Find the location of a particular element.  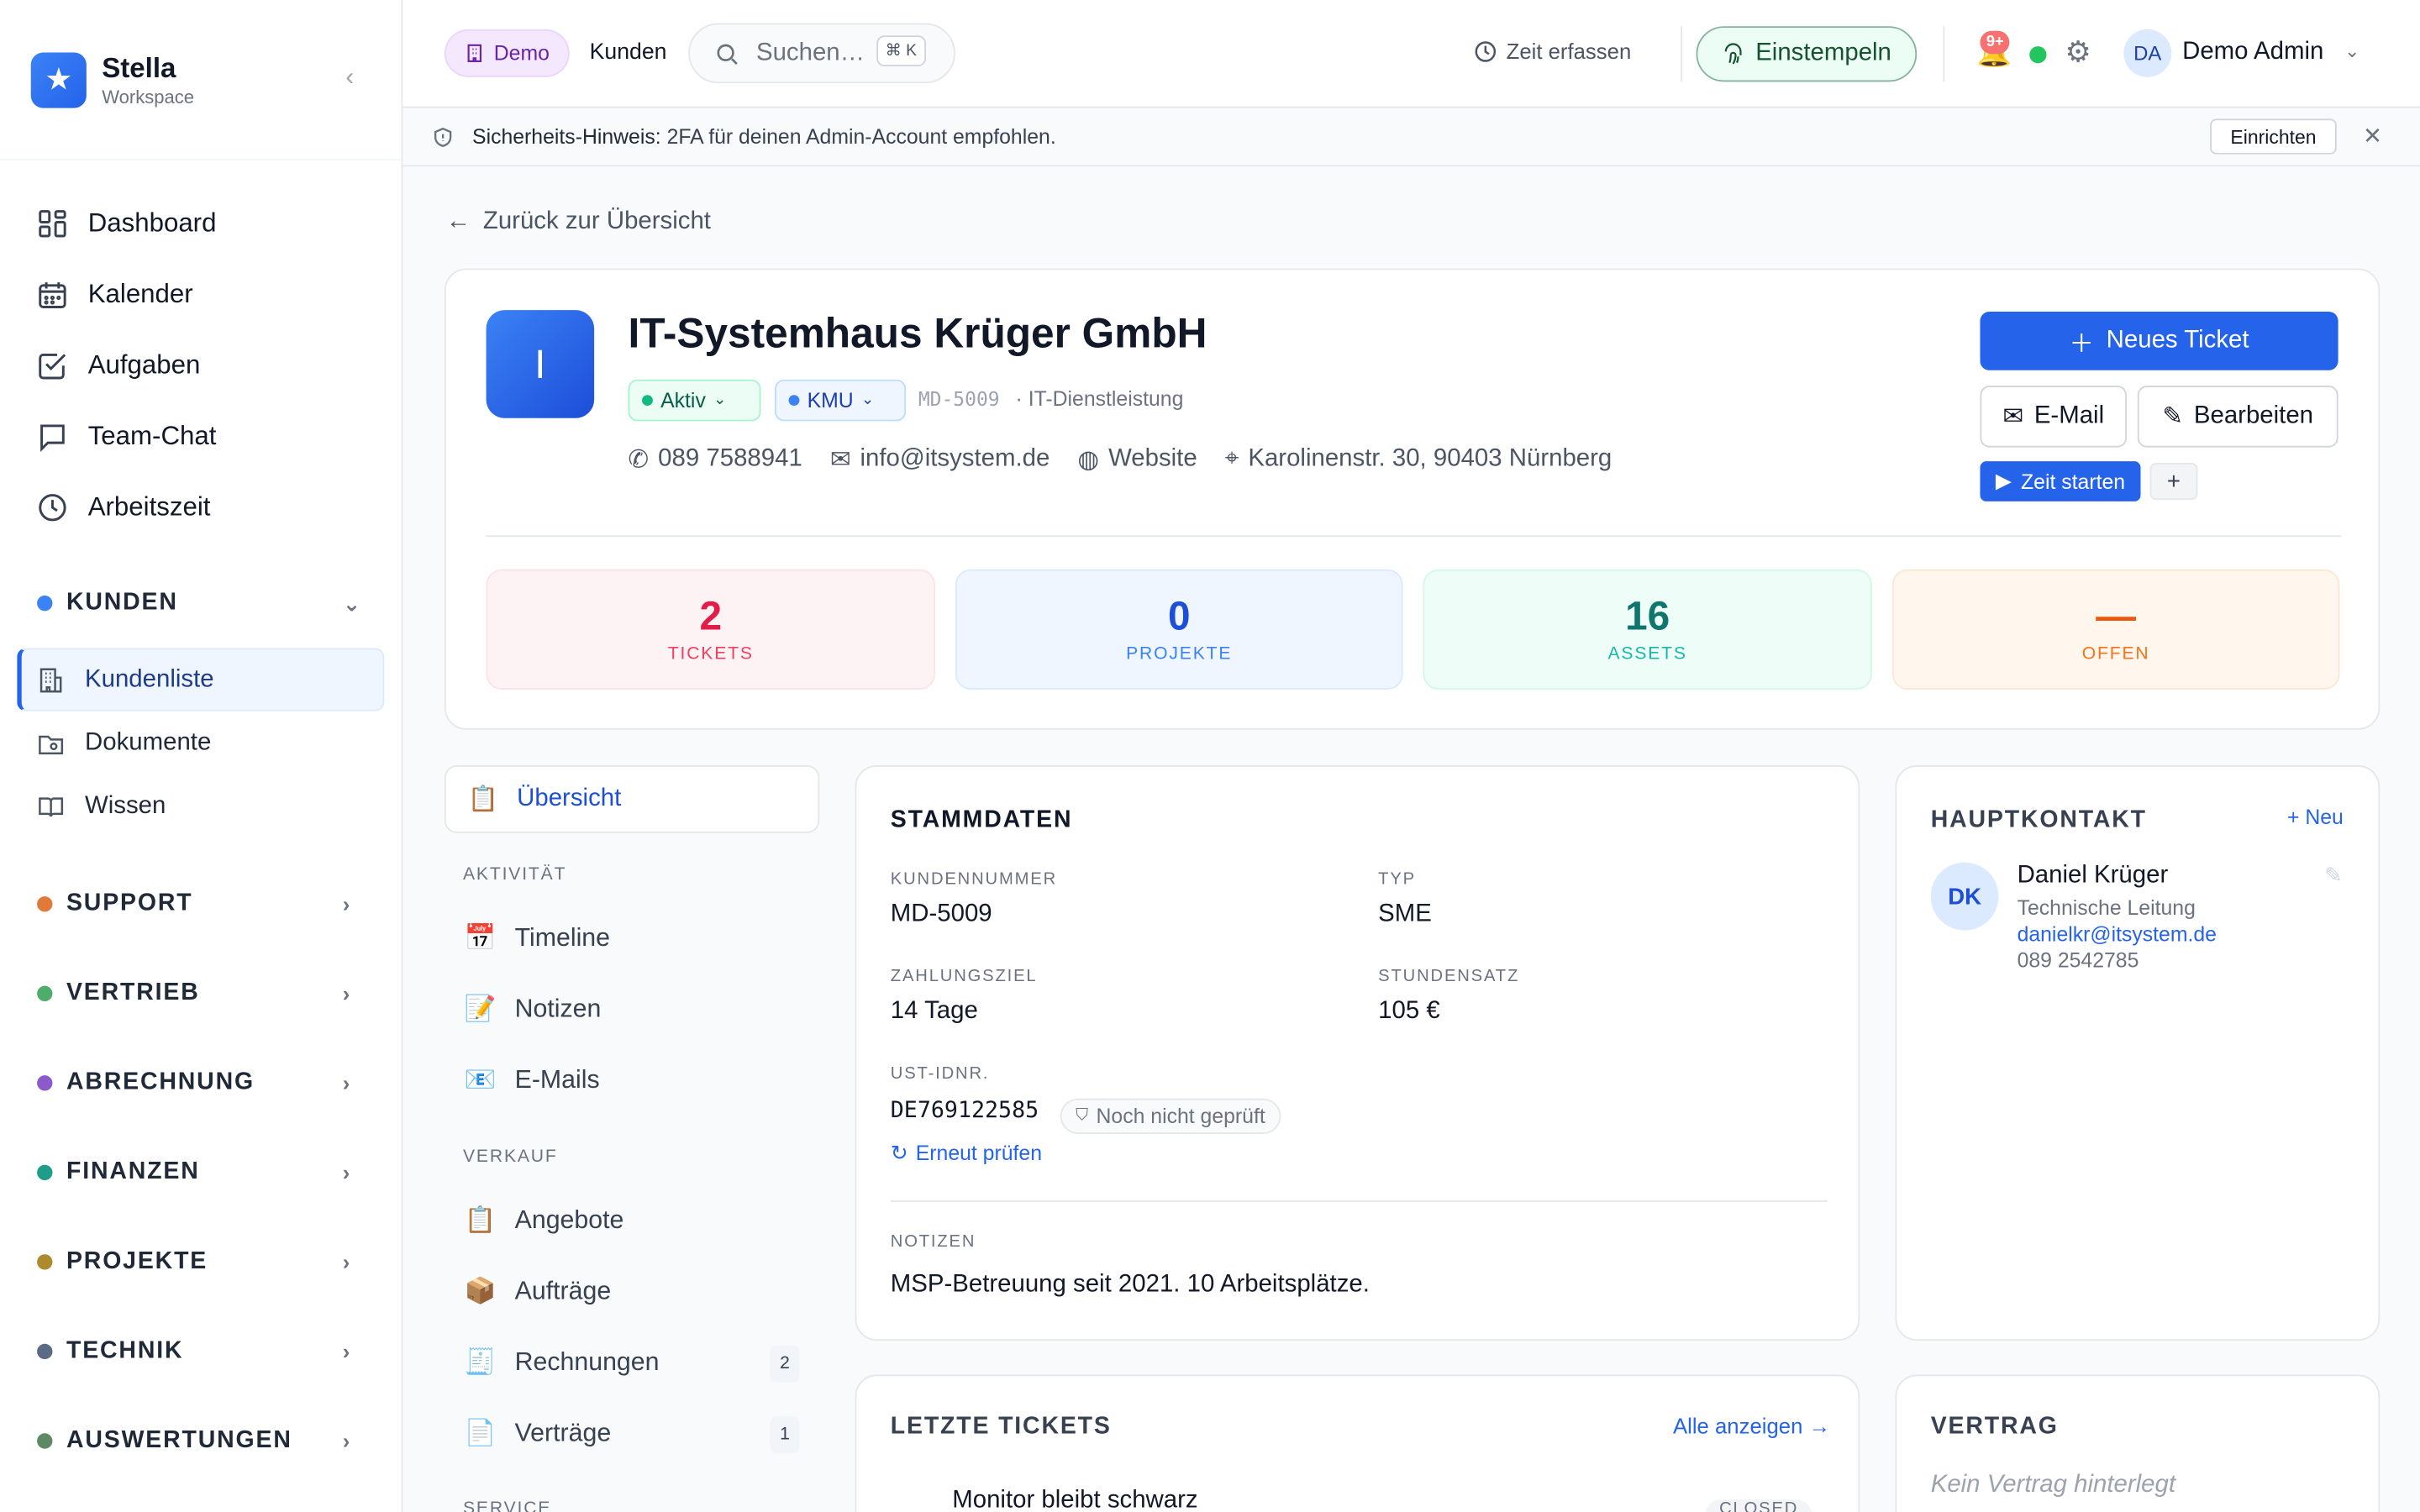

section-finanzen: FINANZEN › is located at coordinates (201, 1173).